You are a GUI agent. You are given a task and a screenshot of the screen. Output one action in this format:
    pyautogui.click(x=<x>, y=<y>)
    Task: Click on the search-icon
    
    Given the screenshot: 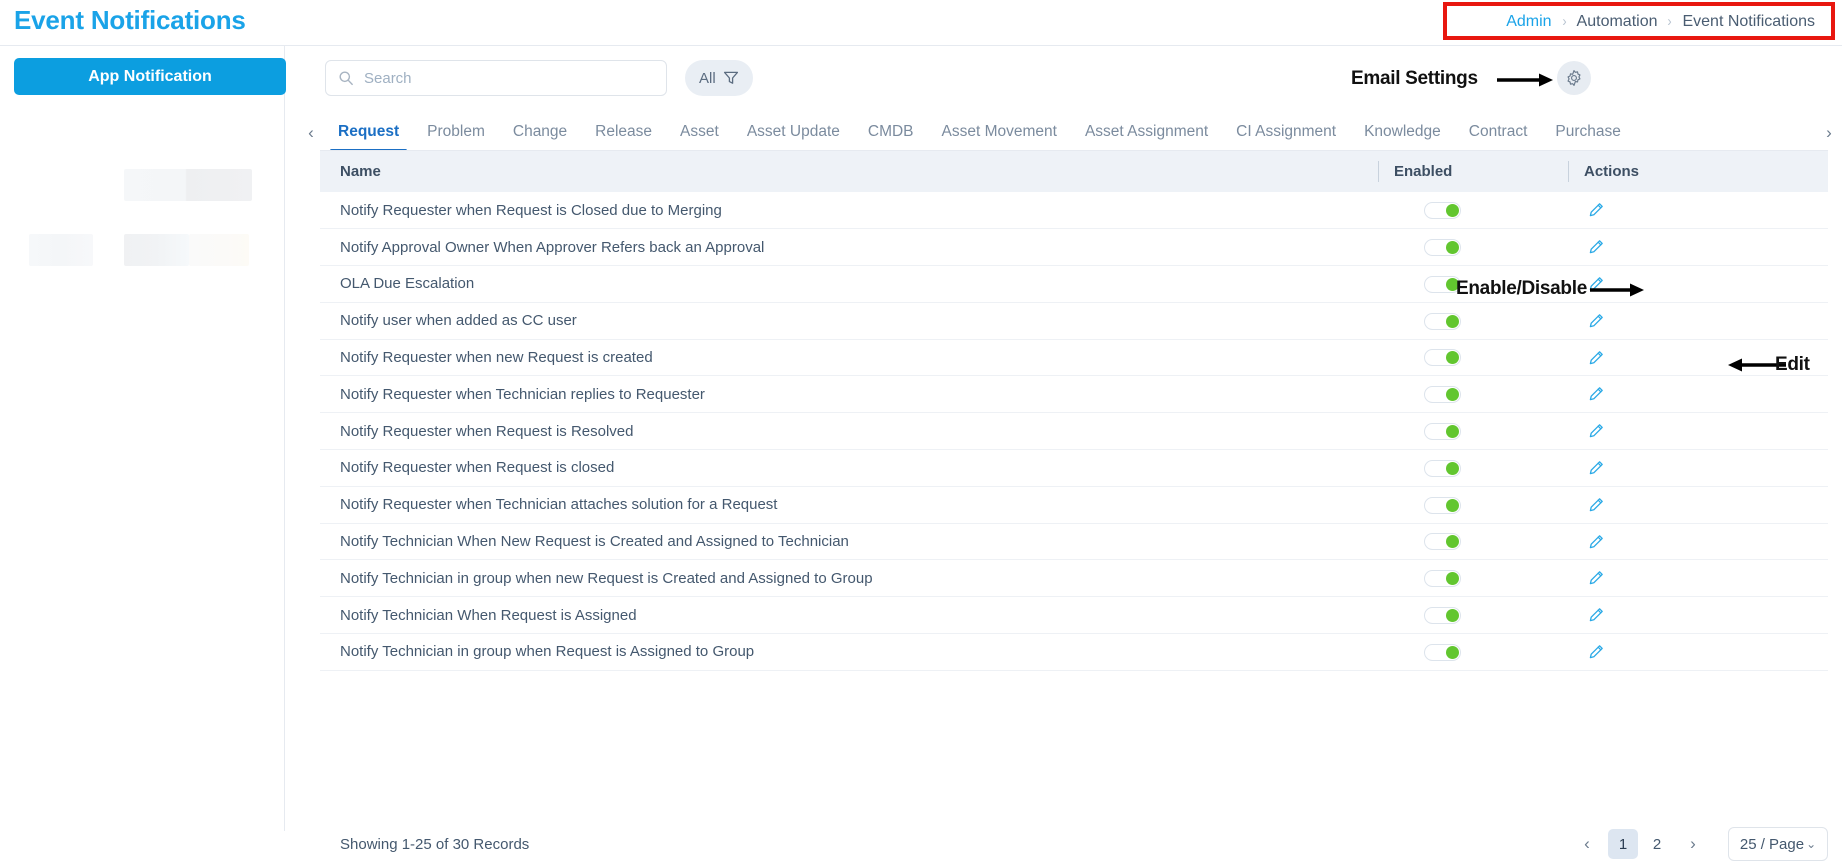 What is the action you would take?
    pyautogui.click(x=346, y=78)
    